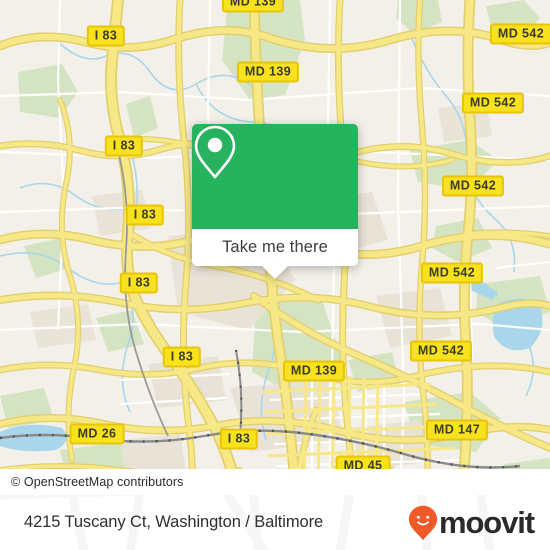 Image resolution: width=550 pixels, height=550 pixels. I want to click on callout-pointer, so click(275, 272).